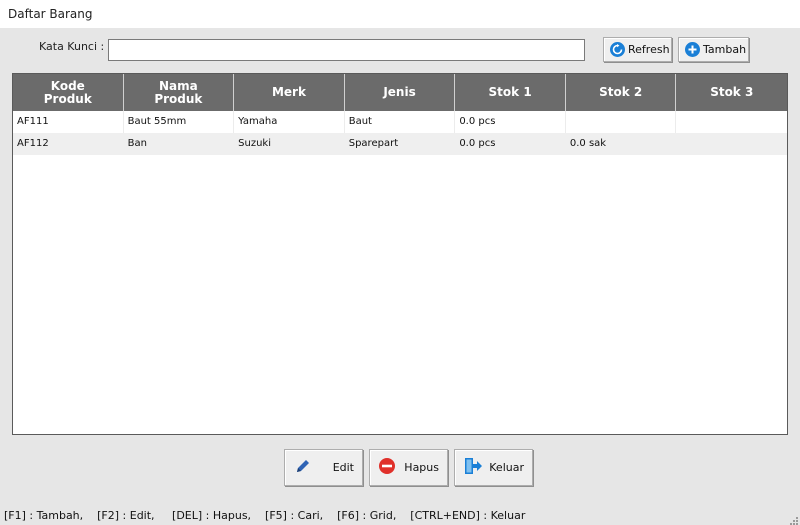  What do you see at coordinates (510, 92) in the screenshot?
I see `column-header-stok-1: Stok 1` at bounding box center [510, 92].